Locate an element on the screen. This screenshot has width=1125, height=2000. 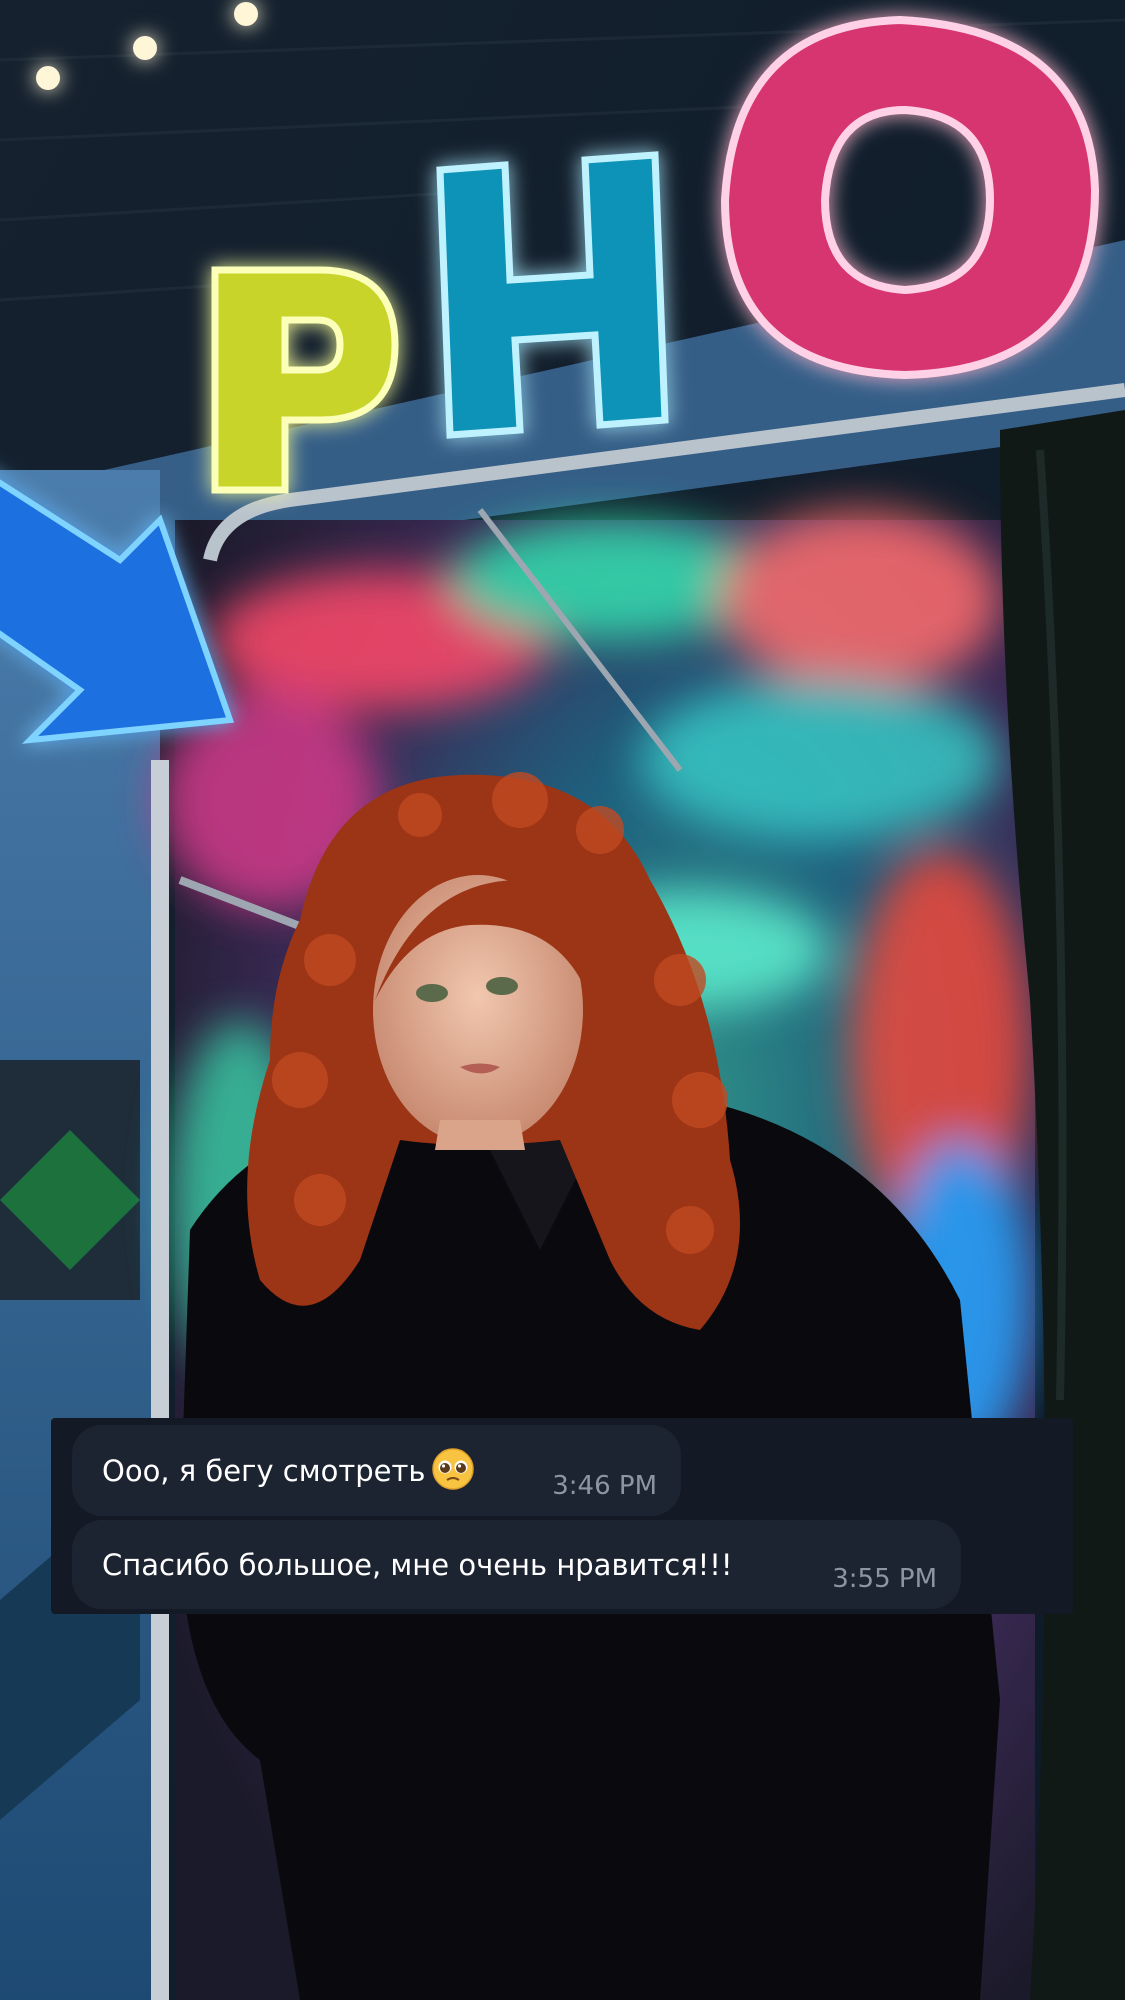
message-text: Ооо, я бегу смотреть is located at coordinates (264, 1470).